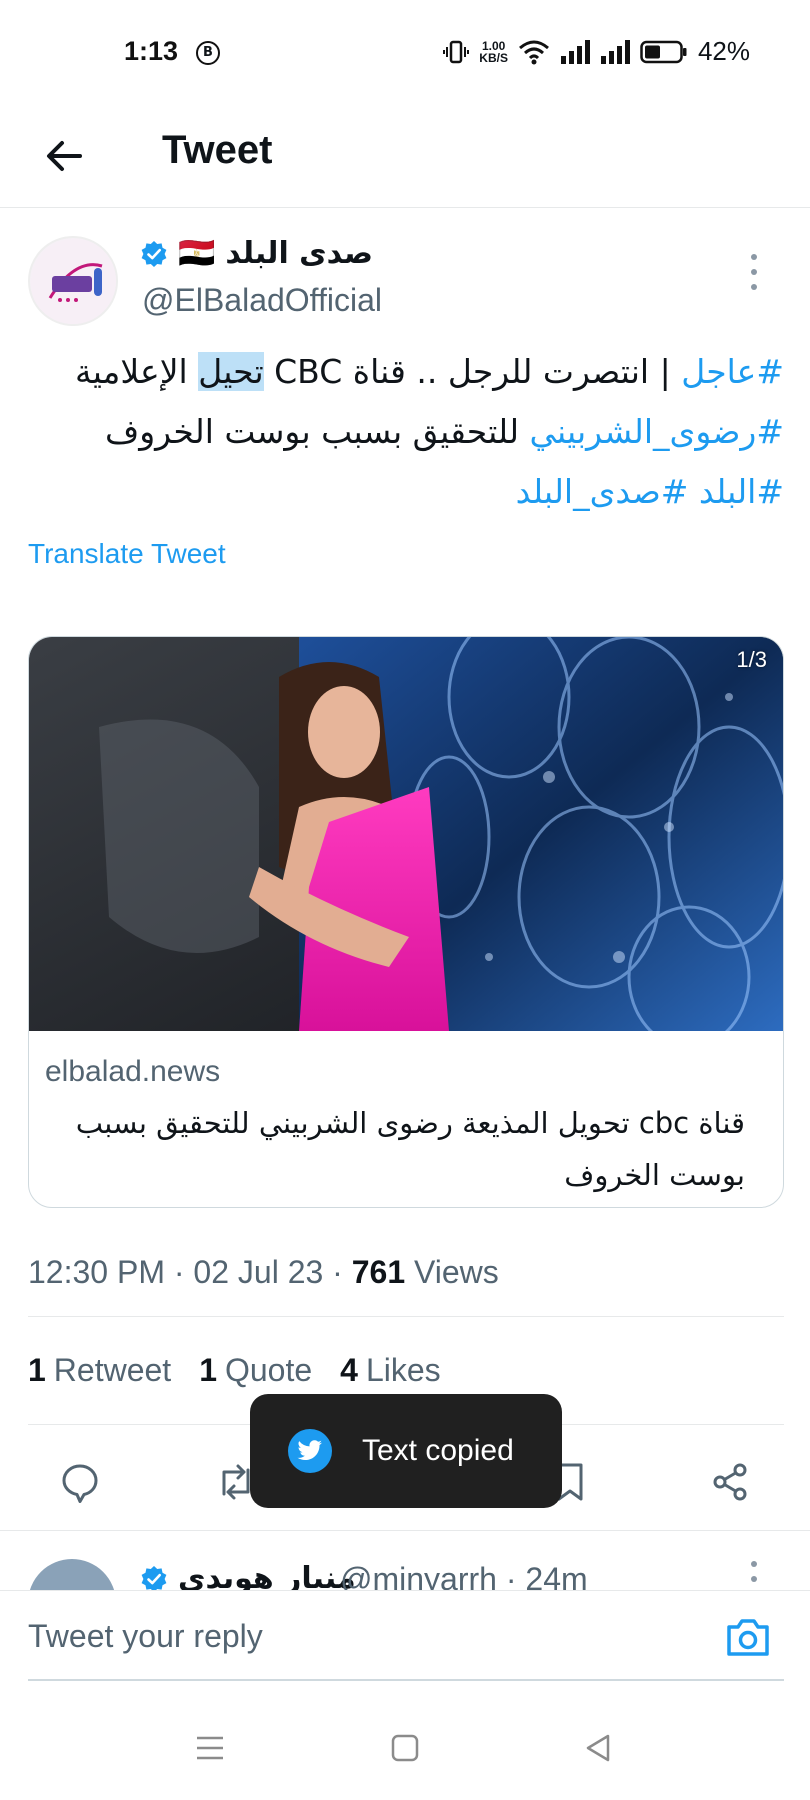  Describe the element at coordinates (299, 253) in the screenshot. I see `author-name: صدى البلد` at that location.